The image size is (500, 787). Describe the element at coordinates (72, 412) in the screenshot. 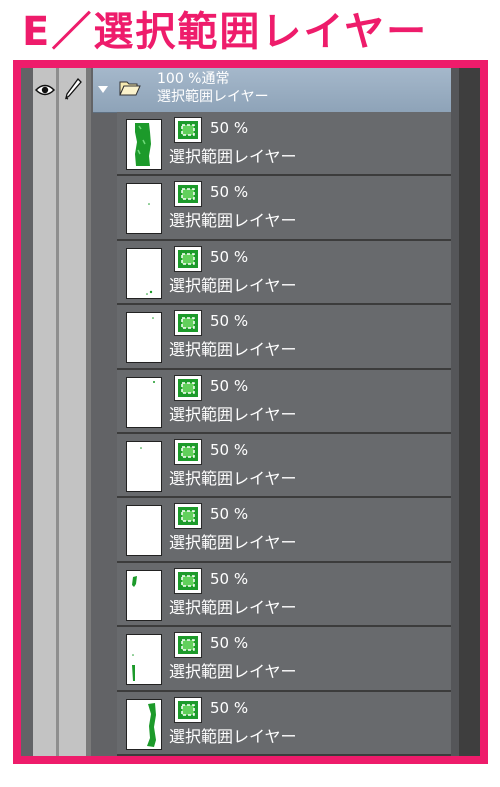

I see `edit-column` at that location.